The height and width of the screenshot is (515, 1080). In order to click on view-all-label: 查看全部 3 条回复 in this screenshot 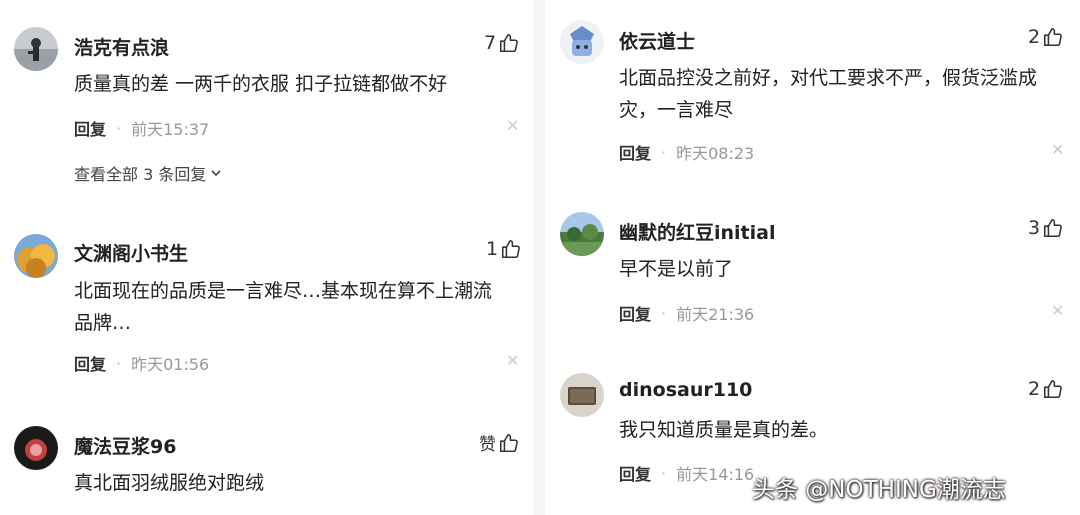, I will do `click(140, 174)`.